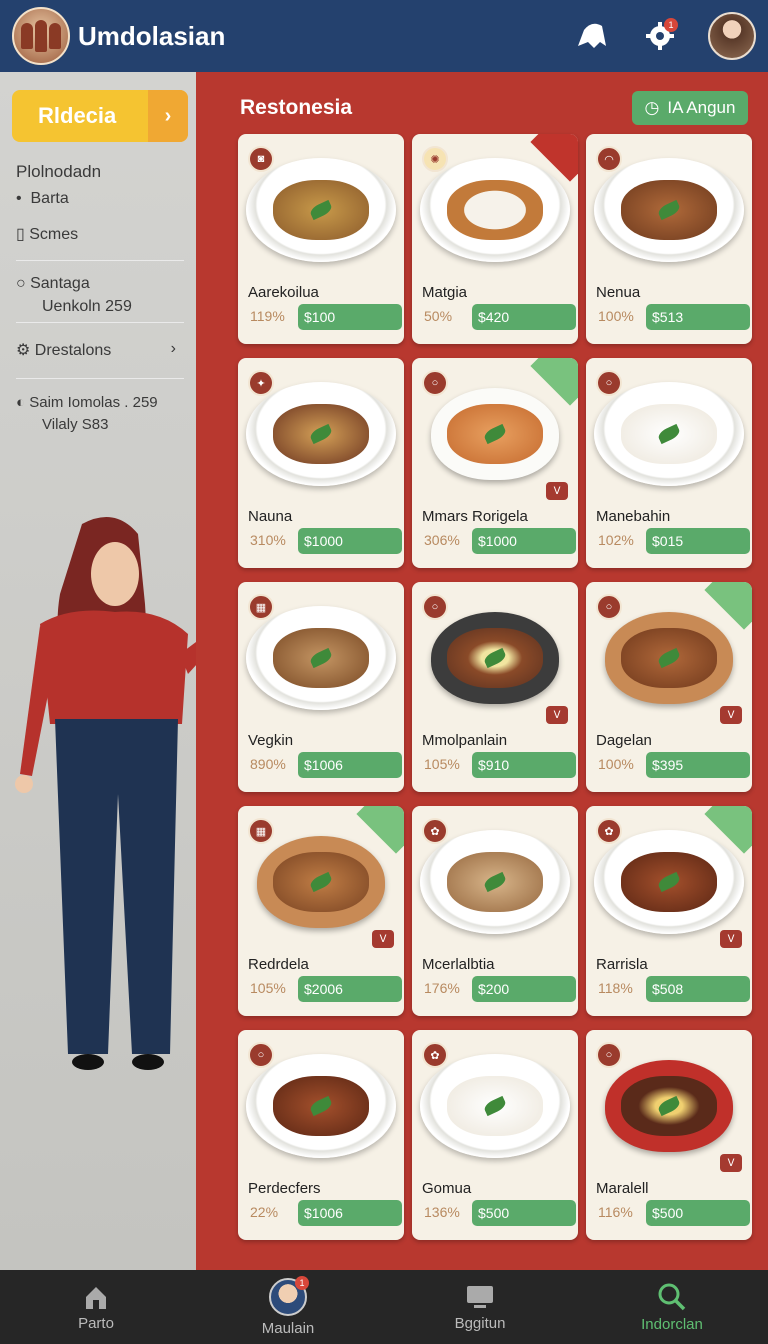 Image resolution: width=768 pixels, height=1344 pixels. I want to click on food-card: ○ ᐯ Dagelan 100% $395, so click(669, 687).